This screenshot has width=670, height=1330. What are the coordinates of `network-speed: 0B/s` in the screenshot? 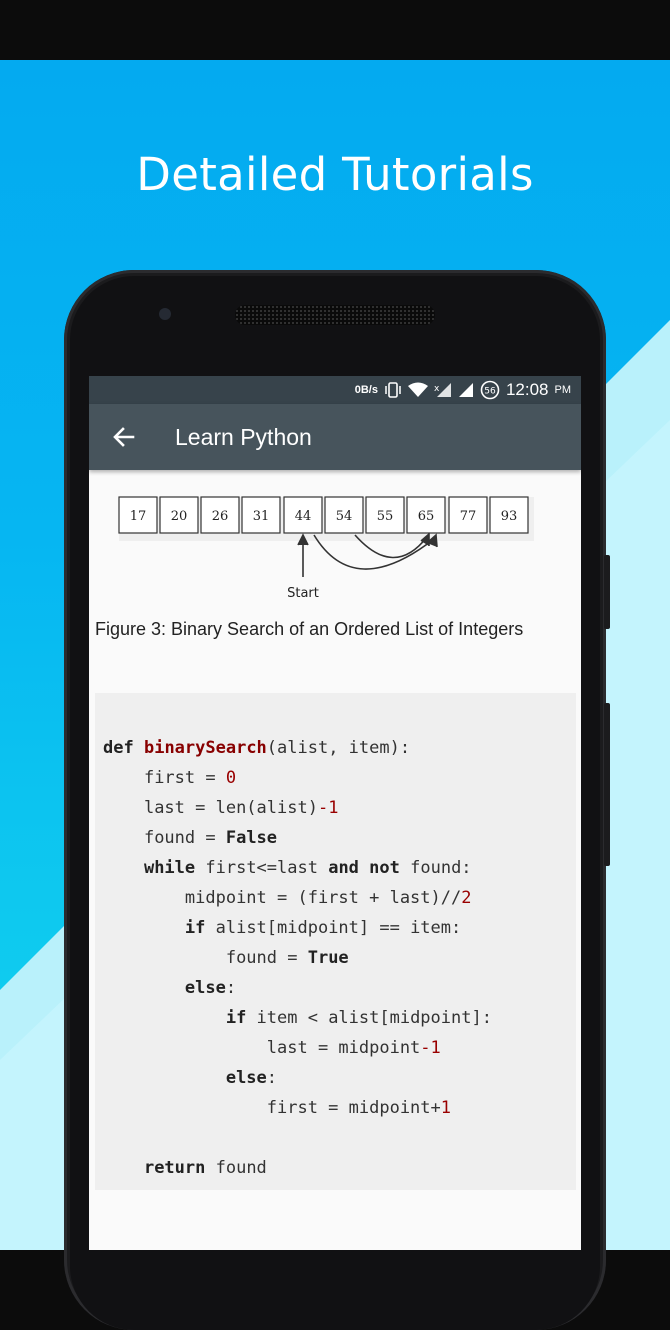 It's located at (366, 390).